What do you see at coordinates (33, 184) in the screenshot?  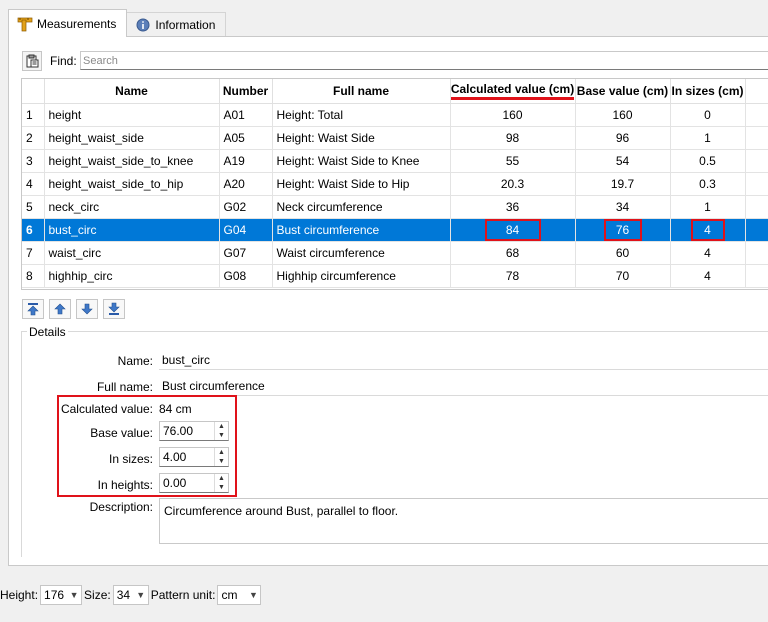 I see `row-number: 4` at bounding box center [33, 184].